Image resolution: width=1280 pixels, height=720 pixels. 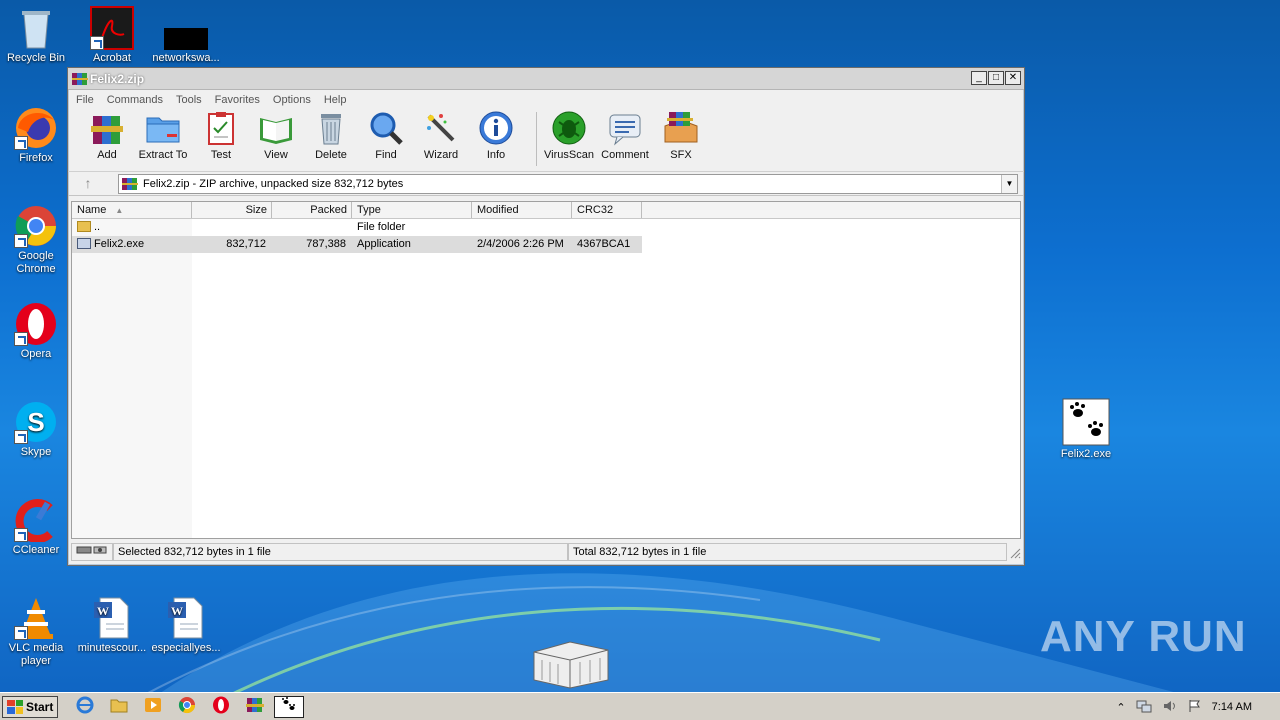 I want to click on sfx-box-icon, so click(x=681, y=128).